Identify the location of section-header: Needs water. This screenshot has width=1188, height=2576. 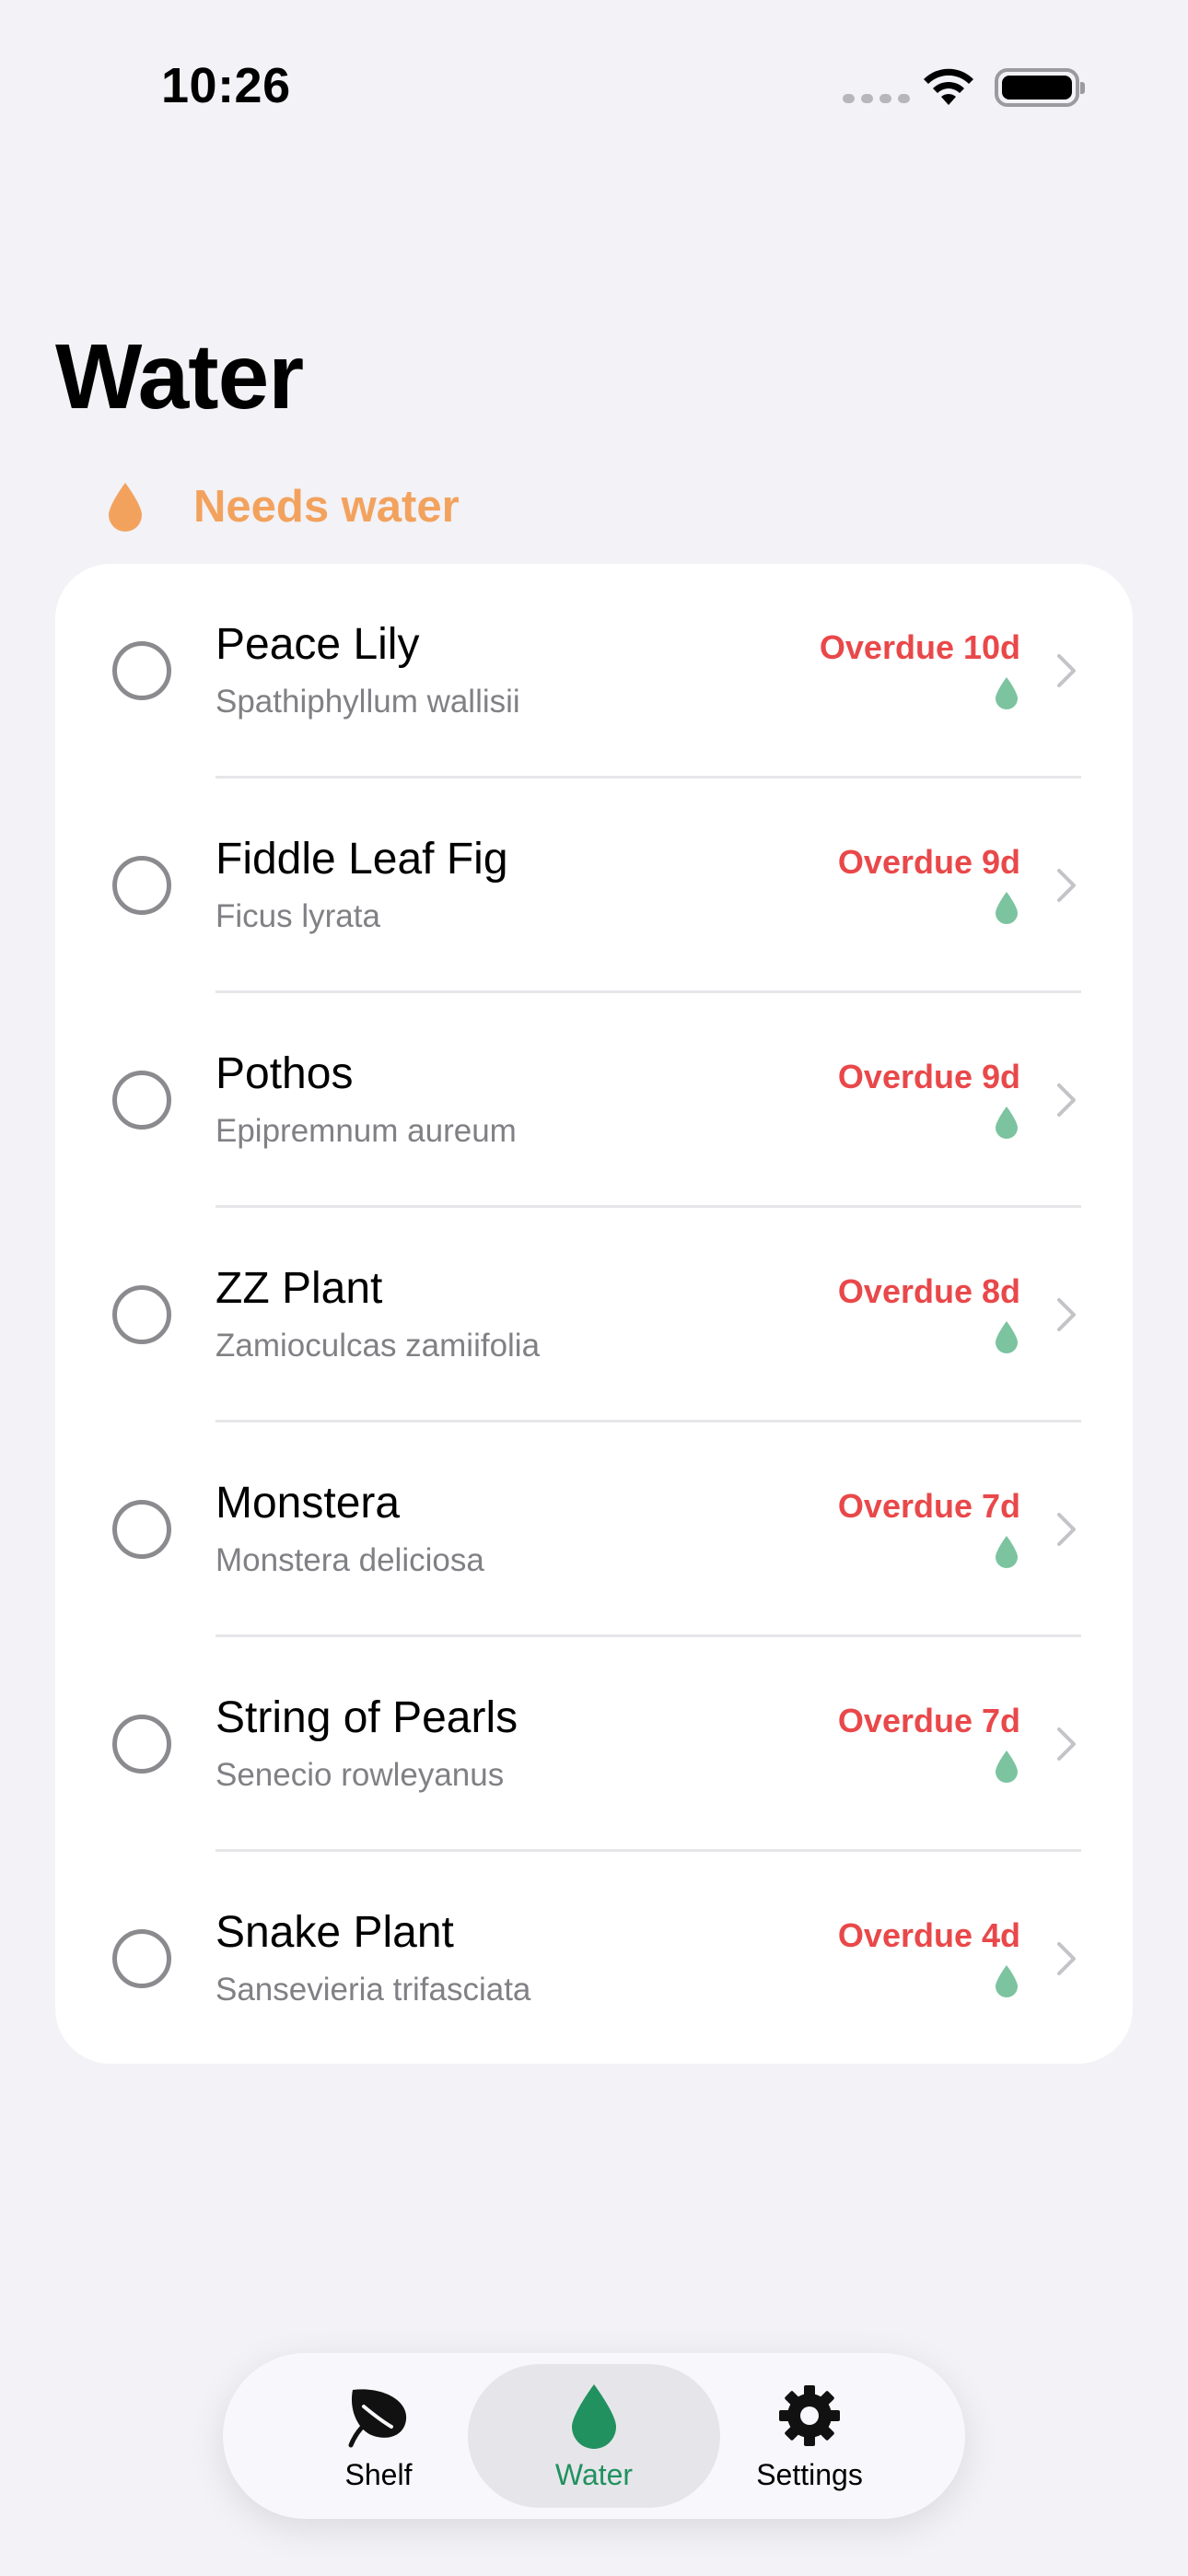
(283, 507).